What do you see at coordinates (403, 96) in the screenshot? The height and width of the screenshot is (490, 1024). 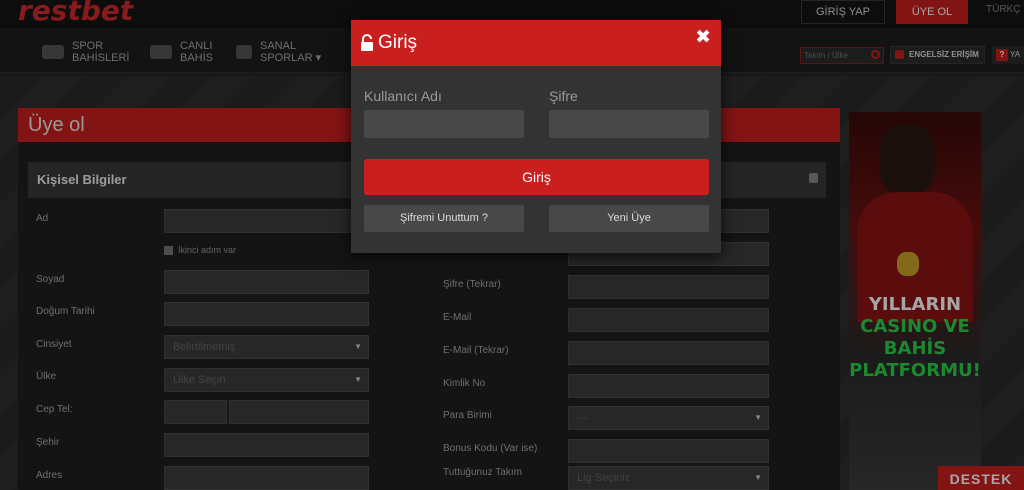 I see `username-label: Kullanıcı Adı` at bounding box center [403, 96].